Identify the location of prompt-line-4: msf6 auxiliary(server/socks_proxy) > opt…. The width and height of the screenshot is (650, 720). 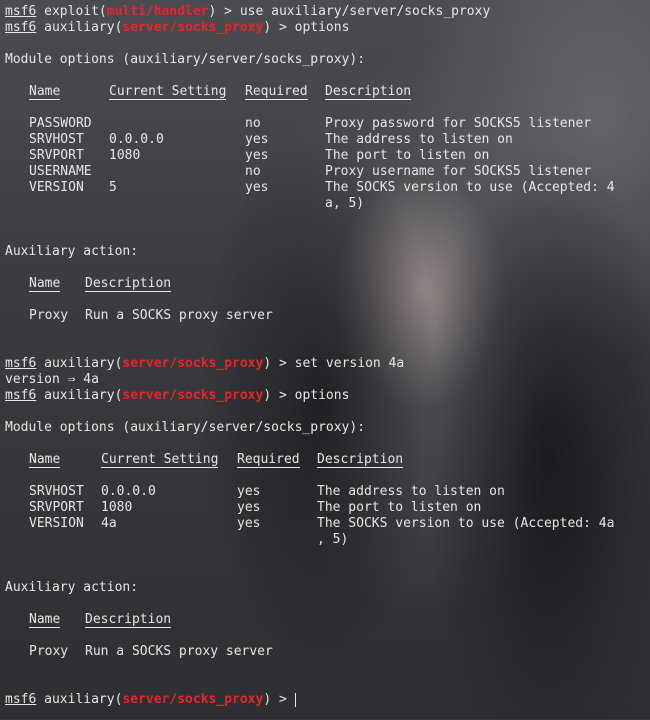
(177, 395).